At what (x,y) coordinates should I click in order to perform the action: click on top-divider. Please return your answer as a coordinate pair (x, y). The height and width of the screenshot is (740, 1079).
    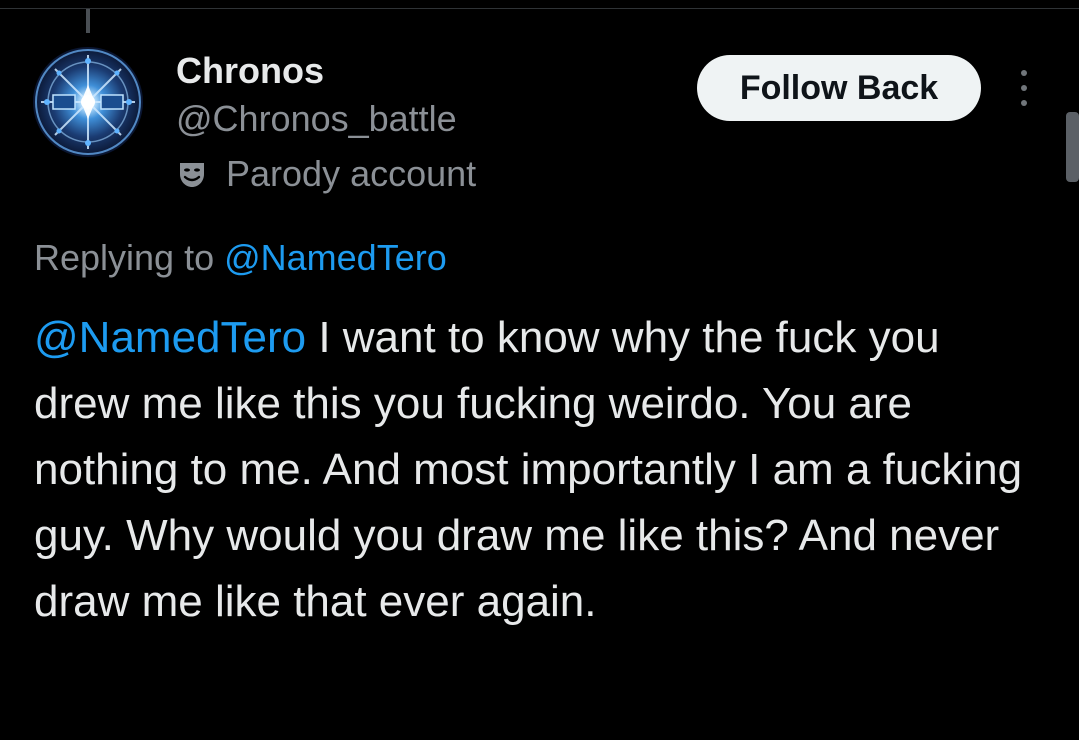
    Looking at the image, I should click on (539, 8).